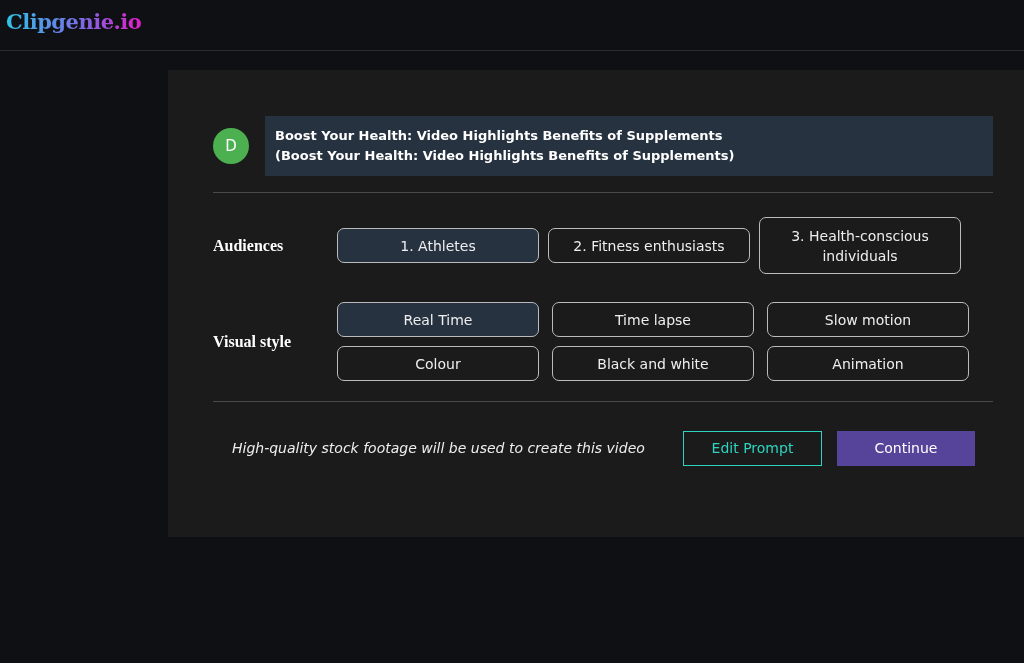  What do you see at coordinates (438, 363) in the screenshot?
I see `option-button: Colour` at bounding box center [438, 363].